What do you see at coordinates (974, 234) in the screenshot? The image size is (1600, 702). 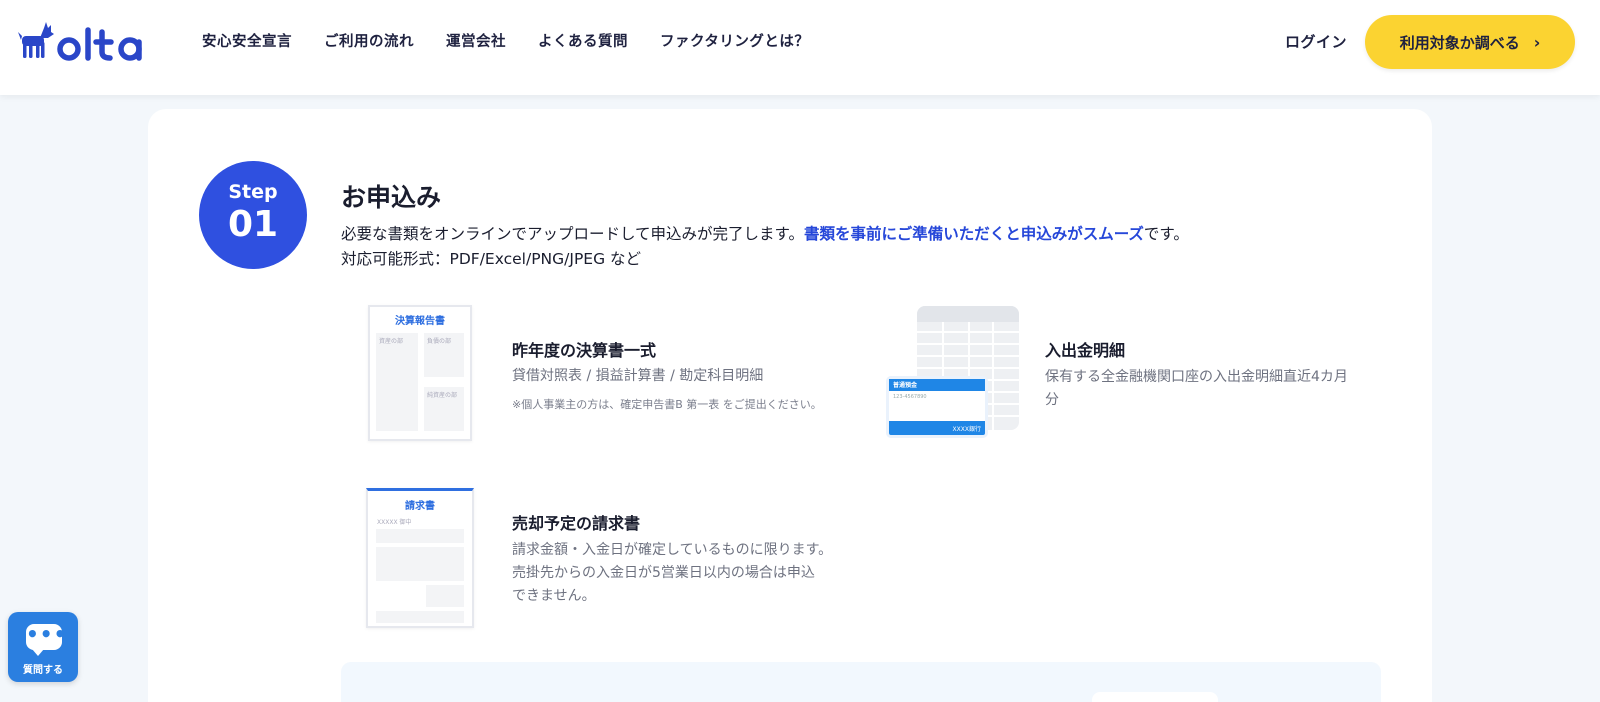 I see `step-desc-highlight: 書類を事前にご準備いただくと申込みがスムーズ` at bounding box center [974, 234].